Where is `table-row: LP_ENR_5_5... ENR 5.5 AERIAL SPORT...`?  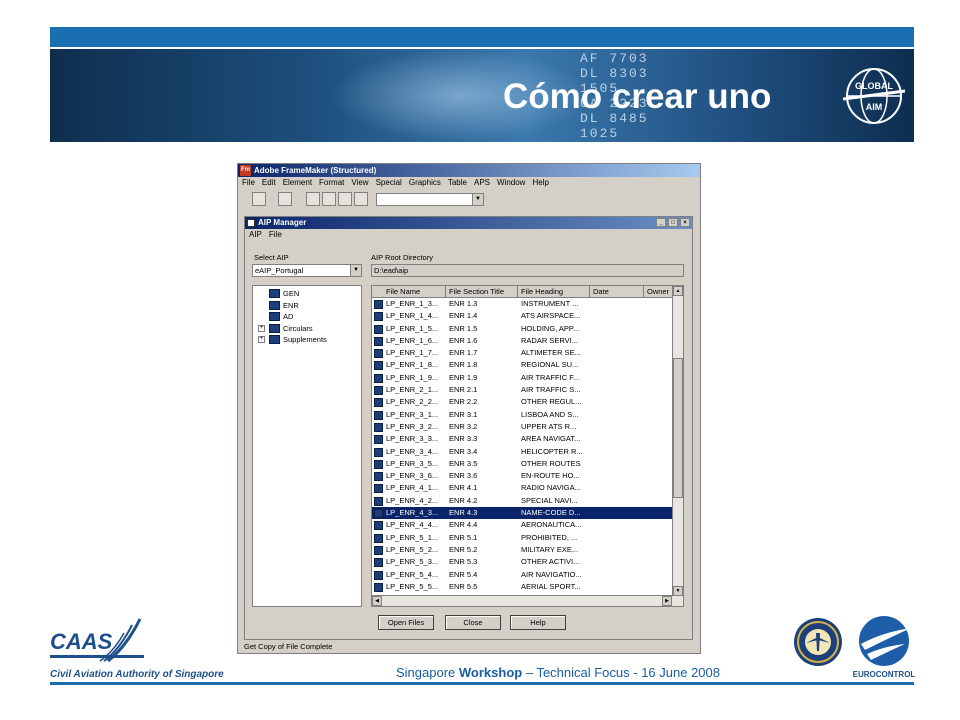
table-row: LP_ENR_5_5... ENR 5.5 AERIAL SPORT... is located at coordinates (527, 587).